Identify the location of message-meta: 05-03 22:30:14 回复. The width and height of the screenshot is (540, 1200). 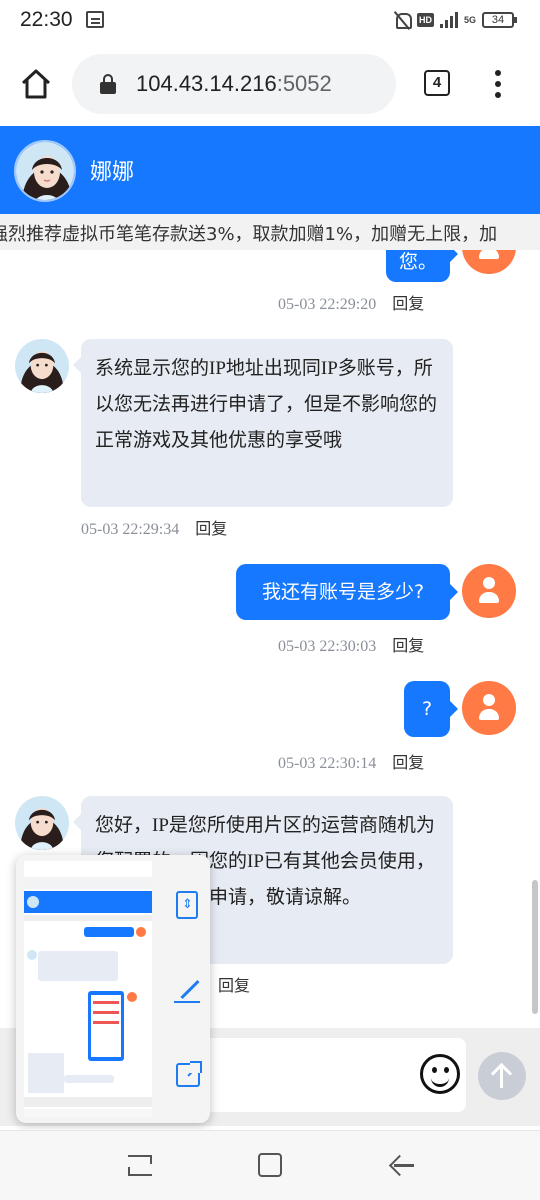
(351, 761).